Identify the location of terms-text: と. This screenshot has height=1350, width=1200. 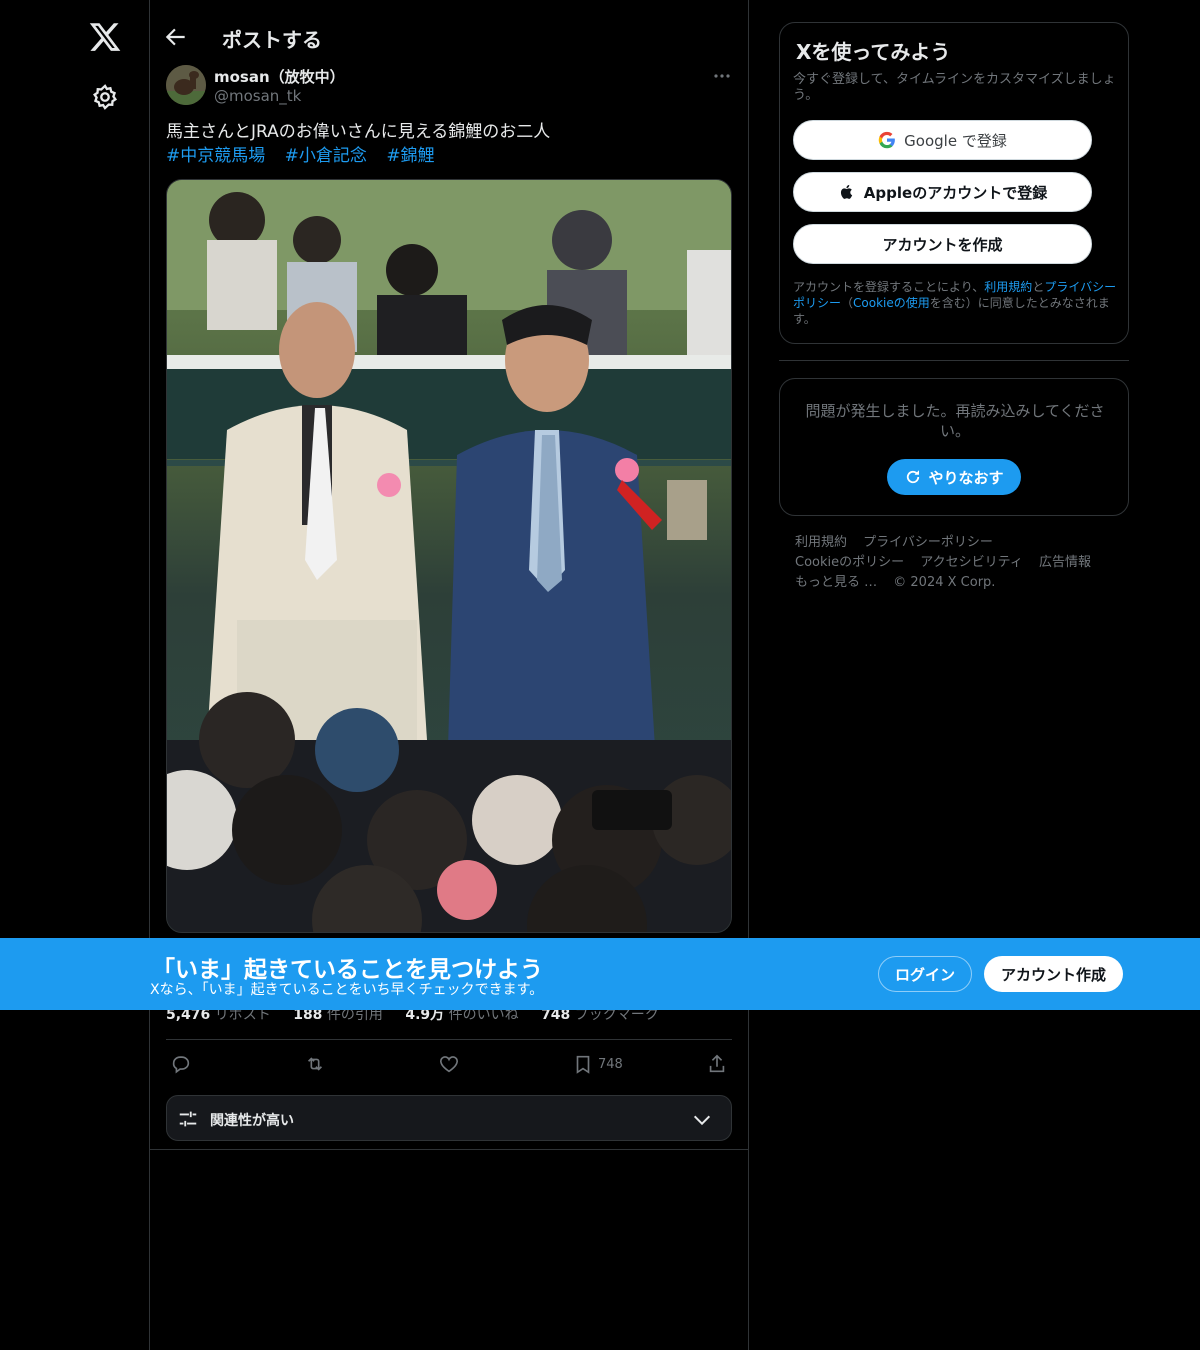
(1038, 287).